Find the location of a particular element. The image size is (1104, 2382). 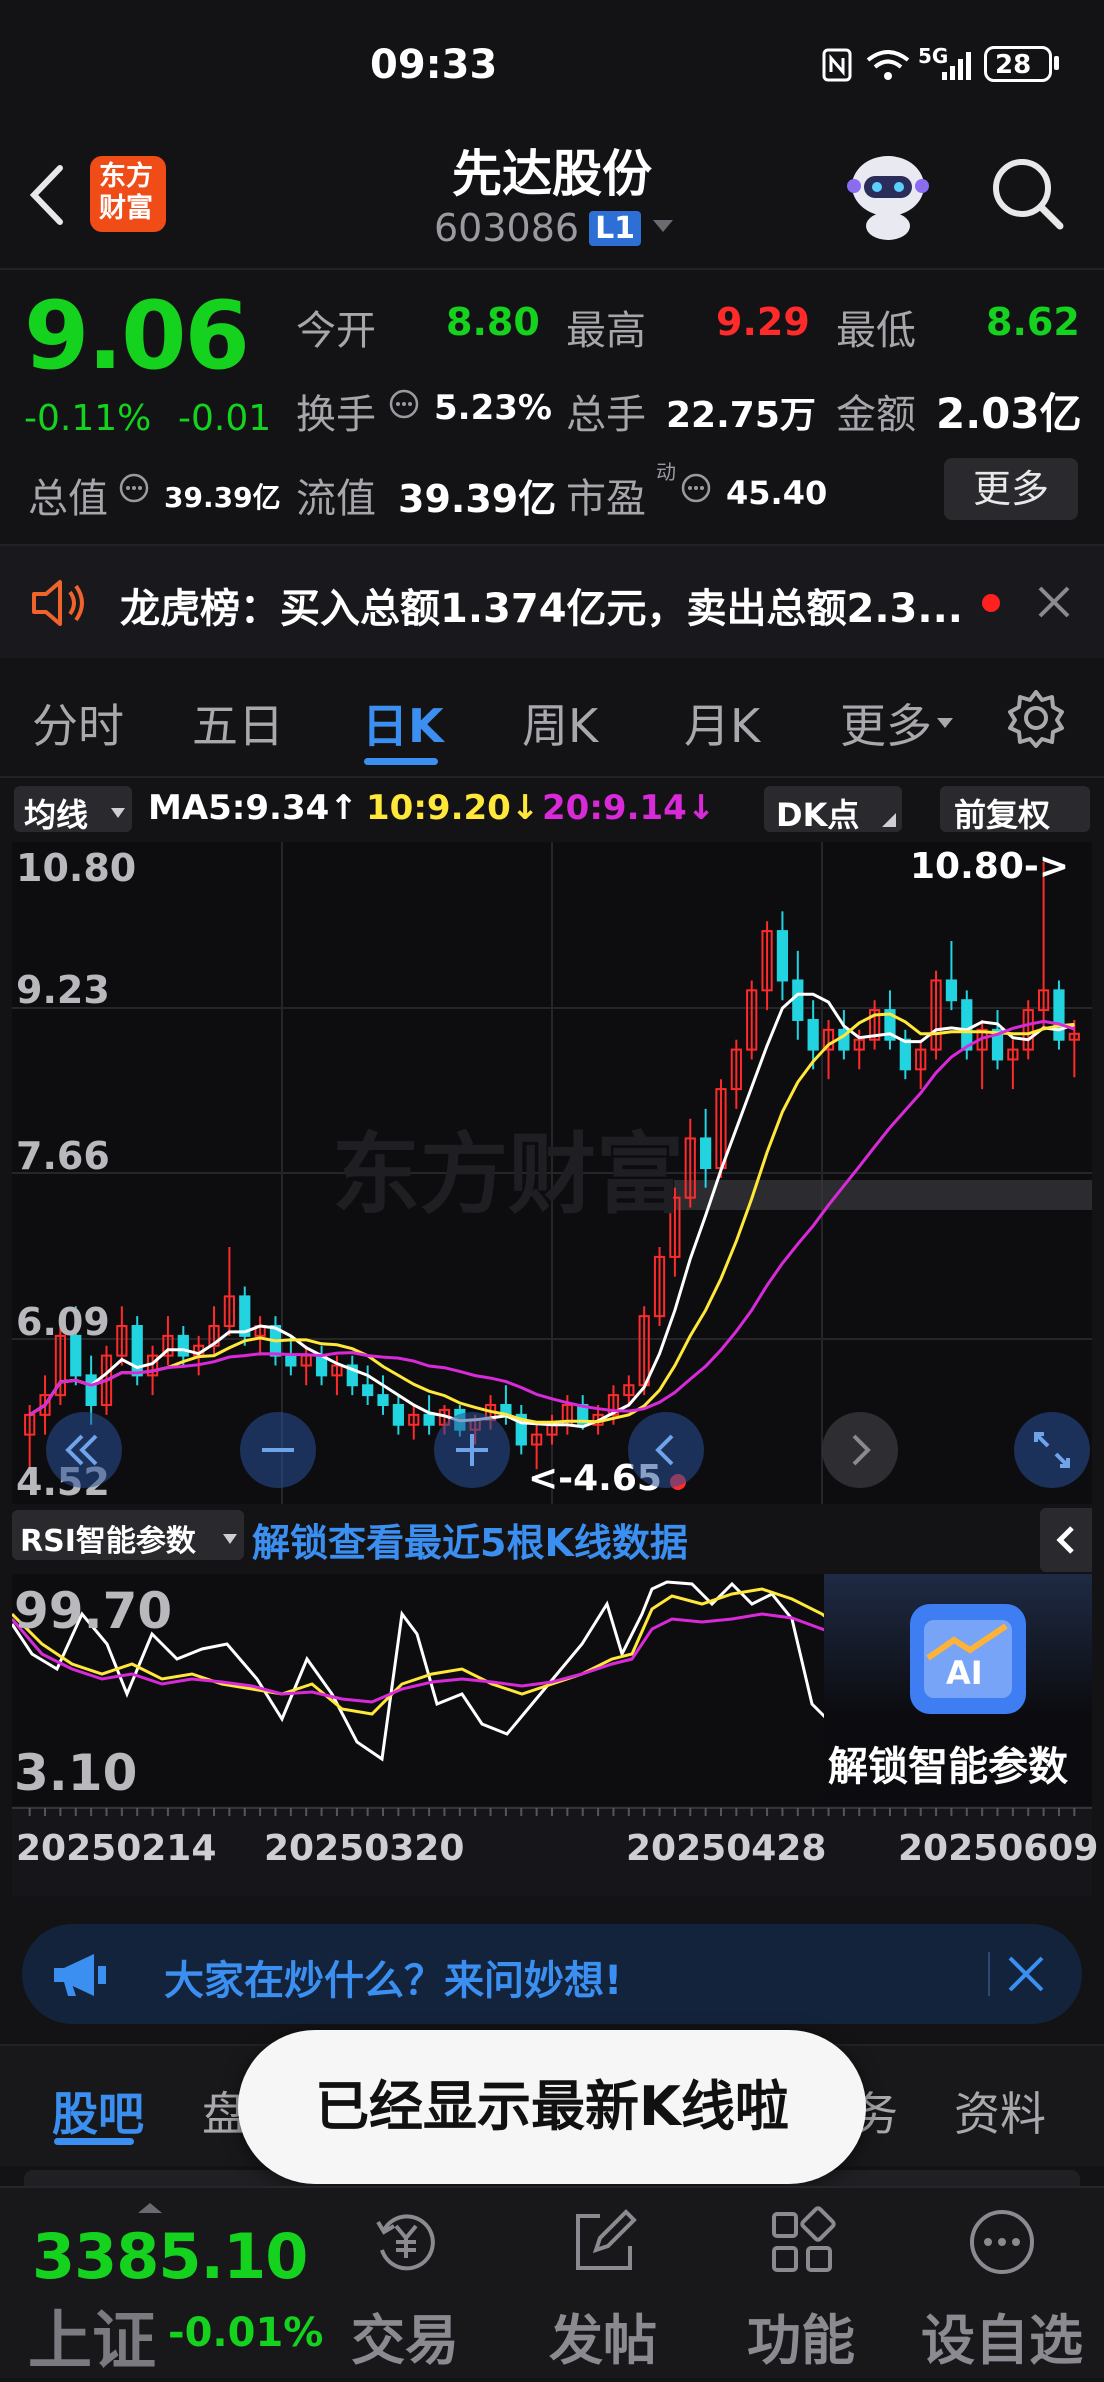

rsi-y-bottom: 3.10 is located at coordinates (76, 1773).